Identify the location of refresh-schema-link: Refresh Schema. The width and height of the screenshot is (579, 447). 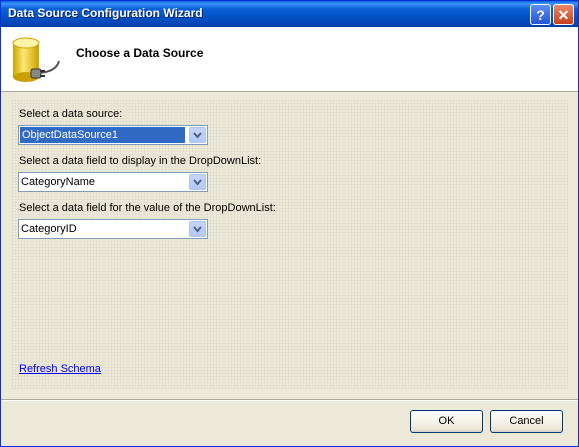
(60, 369).